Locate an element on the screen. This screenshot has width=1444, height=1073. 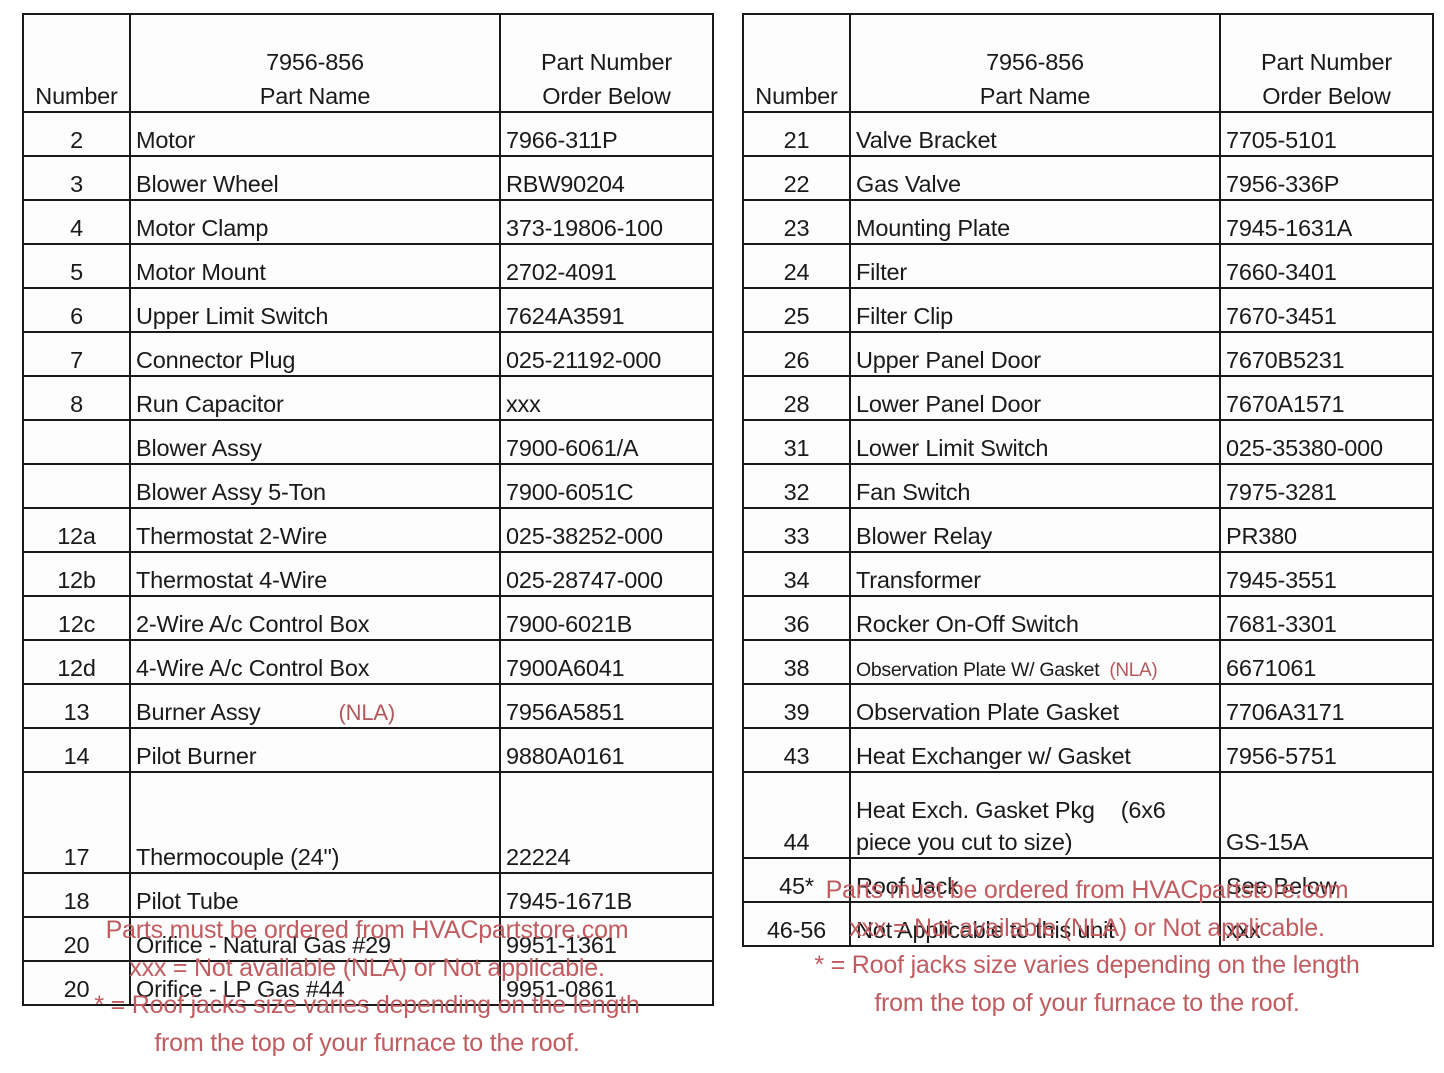
part-name-text: Motor Mount is located at coordinates (201, 272).